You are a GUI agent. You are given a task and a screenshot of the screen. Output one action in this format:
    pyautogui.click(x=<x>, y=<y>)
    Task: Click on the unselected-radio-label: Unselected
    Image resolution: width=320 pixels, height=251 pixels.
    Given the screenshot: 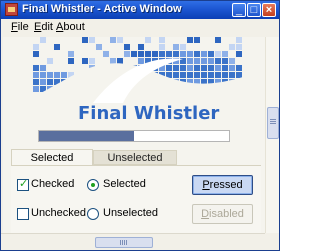 What is the action you would take?
    pyautogui.click(x=131, y=213)
    